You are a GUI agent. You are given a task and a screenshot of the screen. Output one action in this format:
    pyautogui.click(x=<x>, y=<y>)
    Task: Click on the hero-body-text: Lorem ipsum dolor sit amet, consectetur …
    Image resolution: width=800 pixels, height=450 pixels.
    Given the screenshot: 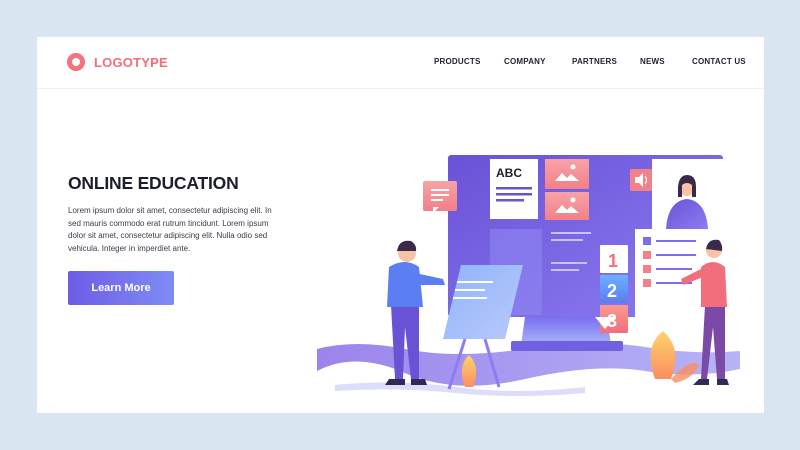 What is the action you would take?
    pyautogui.click(x=170, y=229)
    